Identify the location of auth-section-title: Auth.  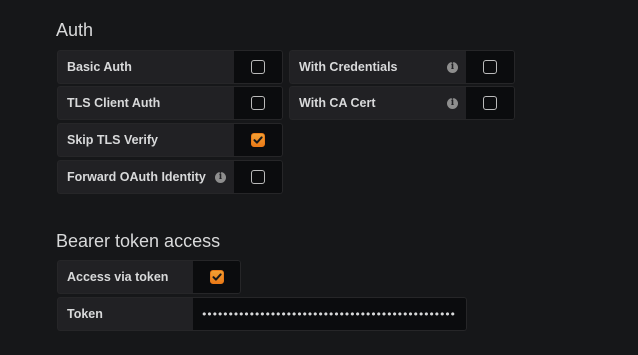
(75, 30).